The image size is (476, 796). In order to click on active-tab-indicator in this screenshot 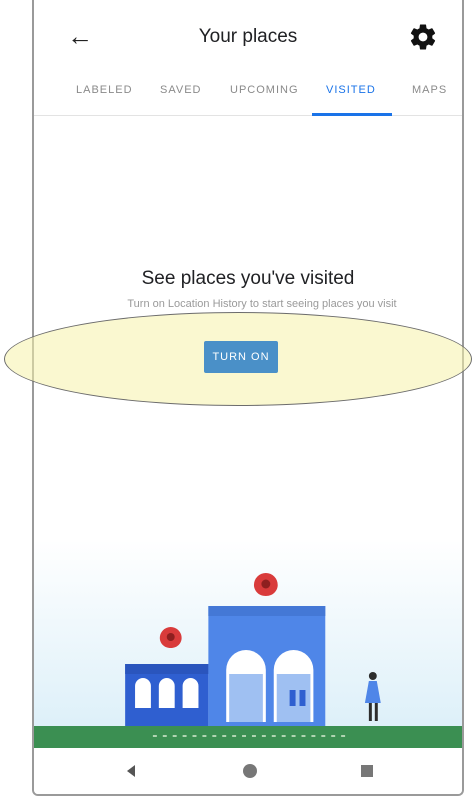, I will do `click(352, 114)`.